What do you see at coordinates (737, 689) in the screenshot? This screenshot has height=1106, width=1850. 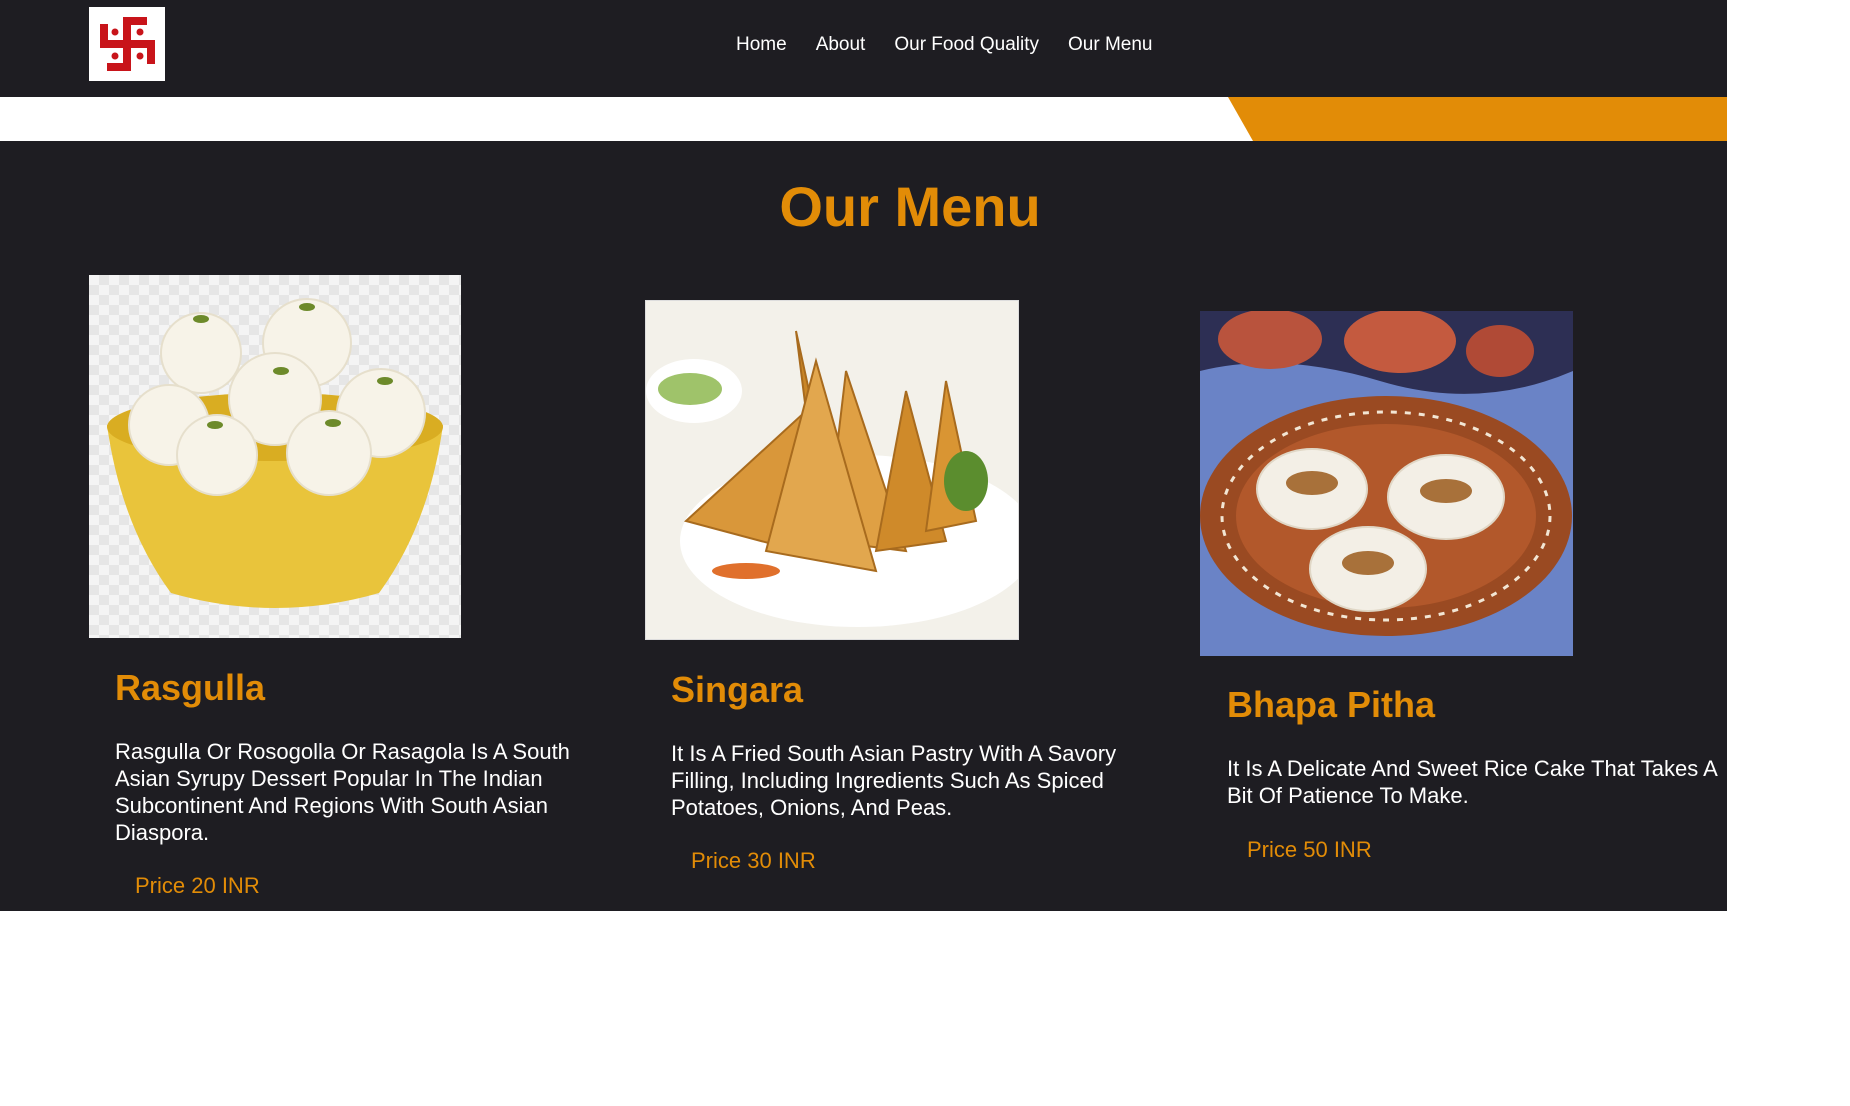 I see `menu-item-name: Singara` at bounding box center [737, 689].